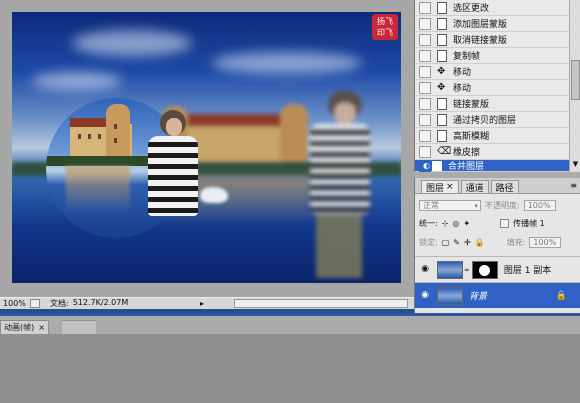 The image size is (580, 403). I want to click on fill-field: 100%, so click(545, 242).